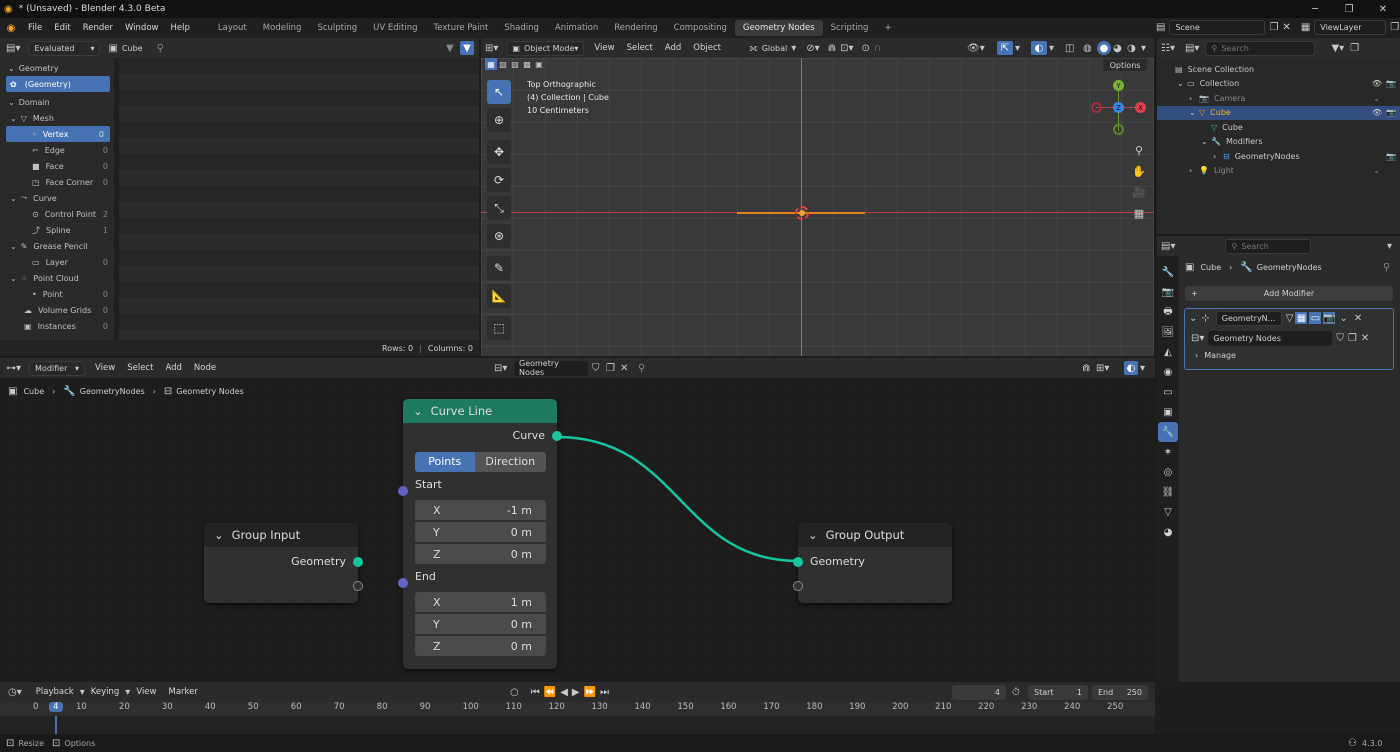 This screenshot has height=752, width=1400. Describe the element at coordinates (1315, 9) in the screenshot. I see `minimize-button: ─` at that location.